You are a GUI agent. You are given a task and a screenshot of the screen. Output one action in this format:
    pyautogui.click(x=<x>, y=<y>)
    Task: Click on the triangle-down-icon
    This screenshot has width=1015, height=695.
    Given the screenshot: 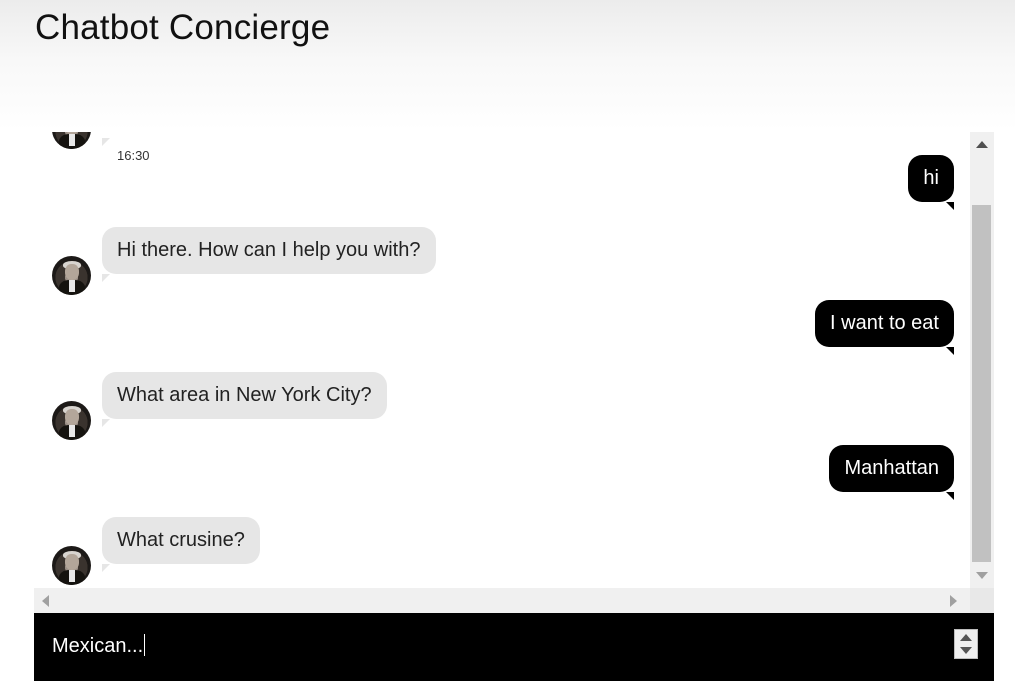 What is the action you would take?
    pyautogui.click(x=982, y=575)
    